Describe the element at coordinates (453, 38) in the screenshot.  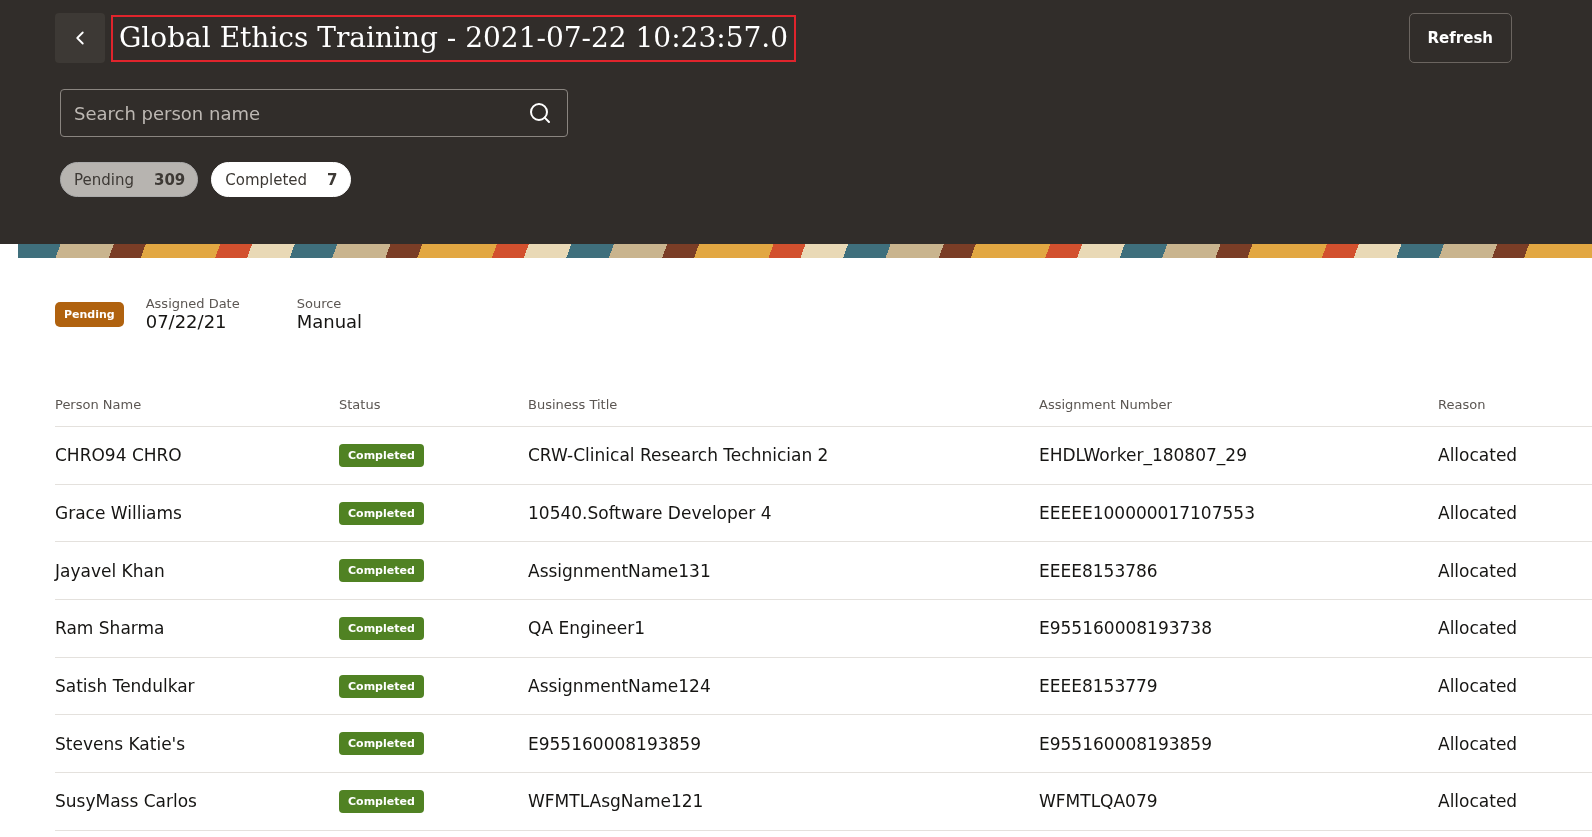
I see `page-title: Global Ethics Training - 2021-07-22 10:23:57.0` at that location.